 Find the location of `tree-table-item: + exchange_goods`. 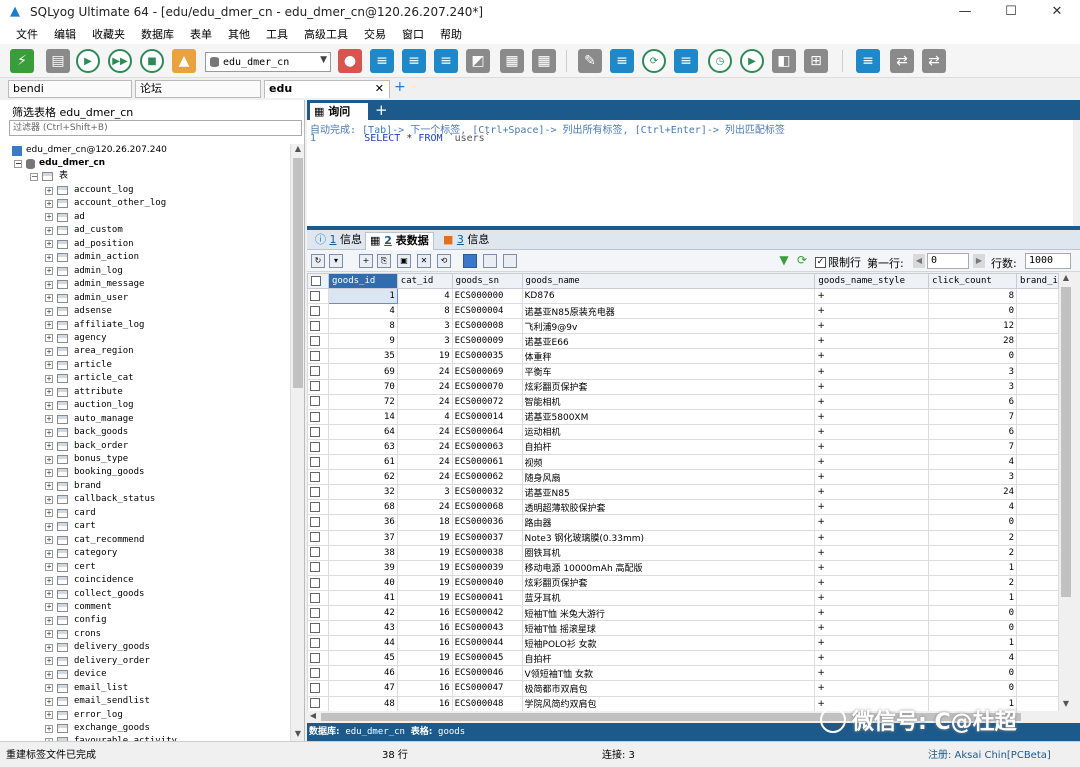

tree-table-item: + exchange_goods is located at coordinates (97, 728).